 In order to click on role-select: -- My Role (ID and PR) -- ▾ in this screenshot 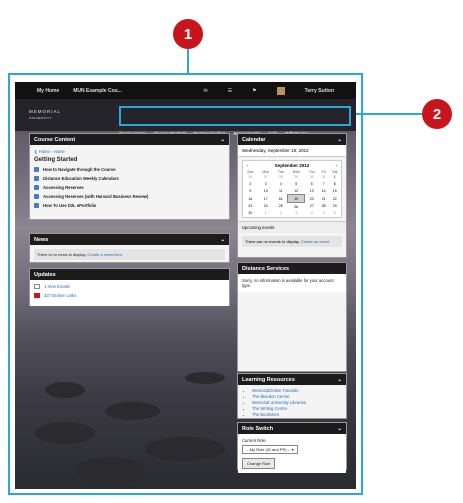, I will do `click(270, 449)`.